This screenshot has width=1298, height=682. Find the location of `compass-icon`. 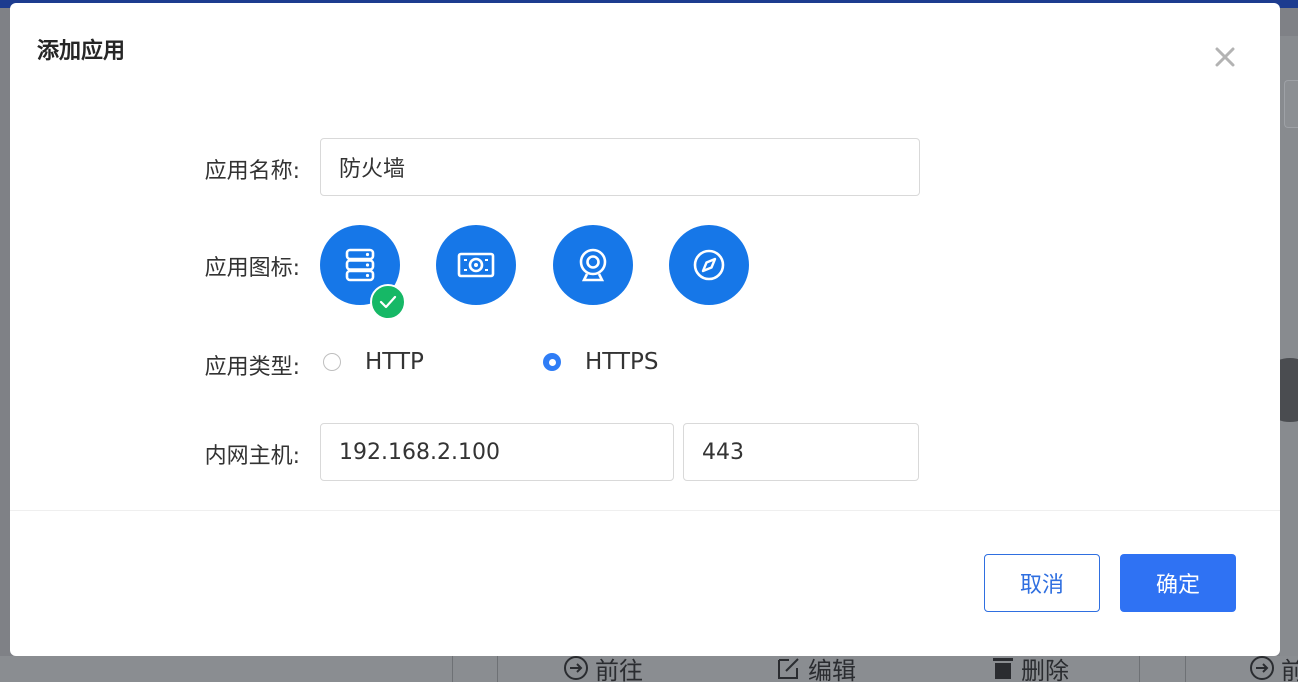

compass-icon is located at coordinates (709, 265).